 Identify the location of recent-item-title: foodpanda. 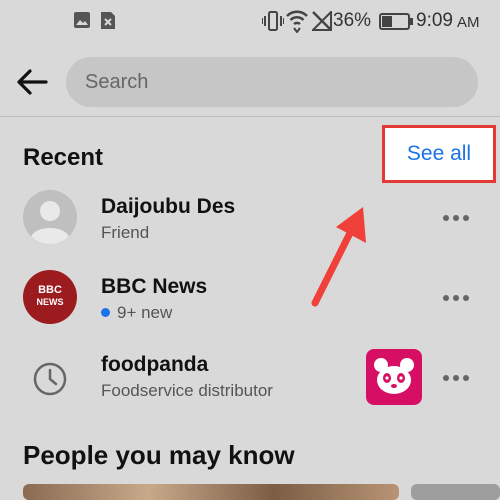
(155, 364).